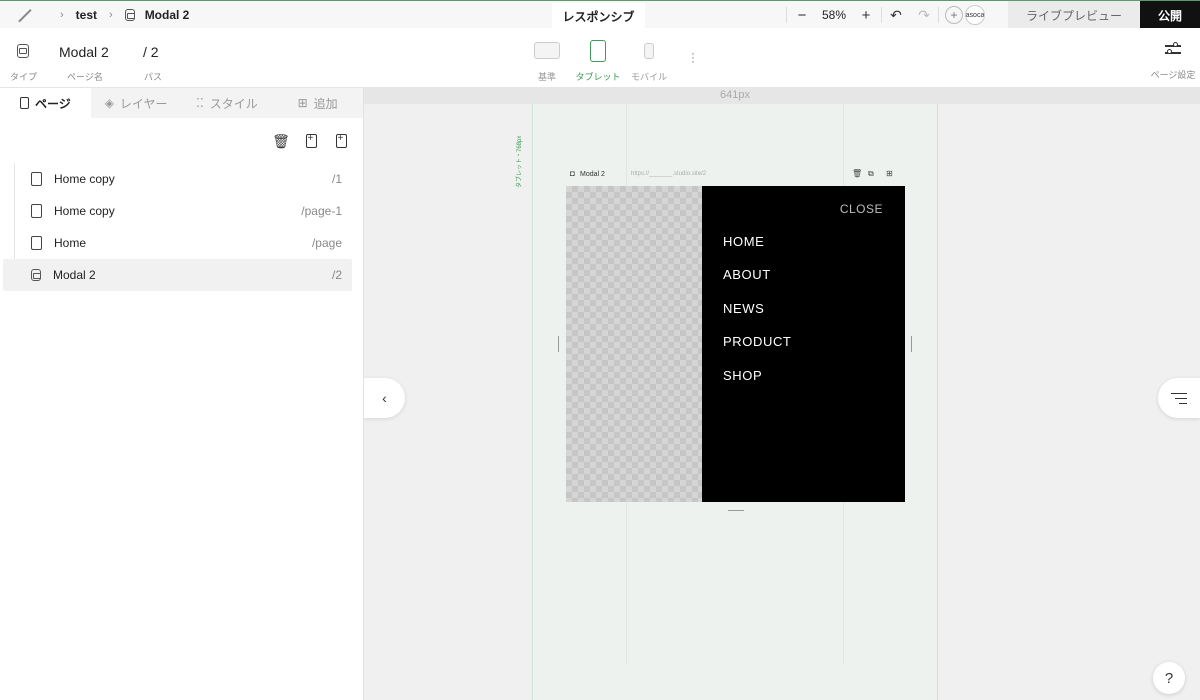 The height and width of the screenshot is (700, 1200). Describe the element at coordinates (802, 15) in the screenshot. I see `zoom-out-button: −` at that location.